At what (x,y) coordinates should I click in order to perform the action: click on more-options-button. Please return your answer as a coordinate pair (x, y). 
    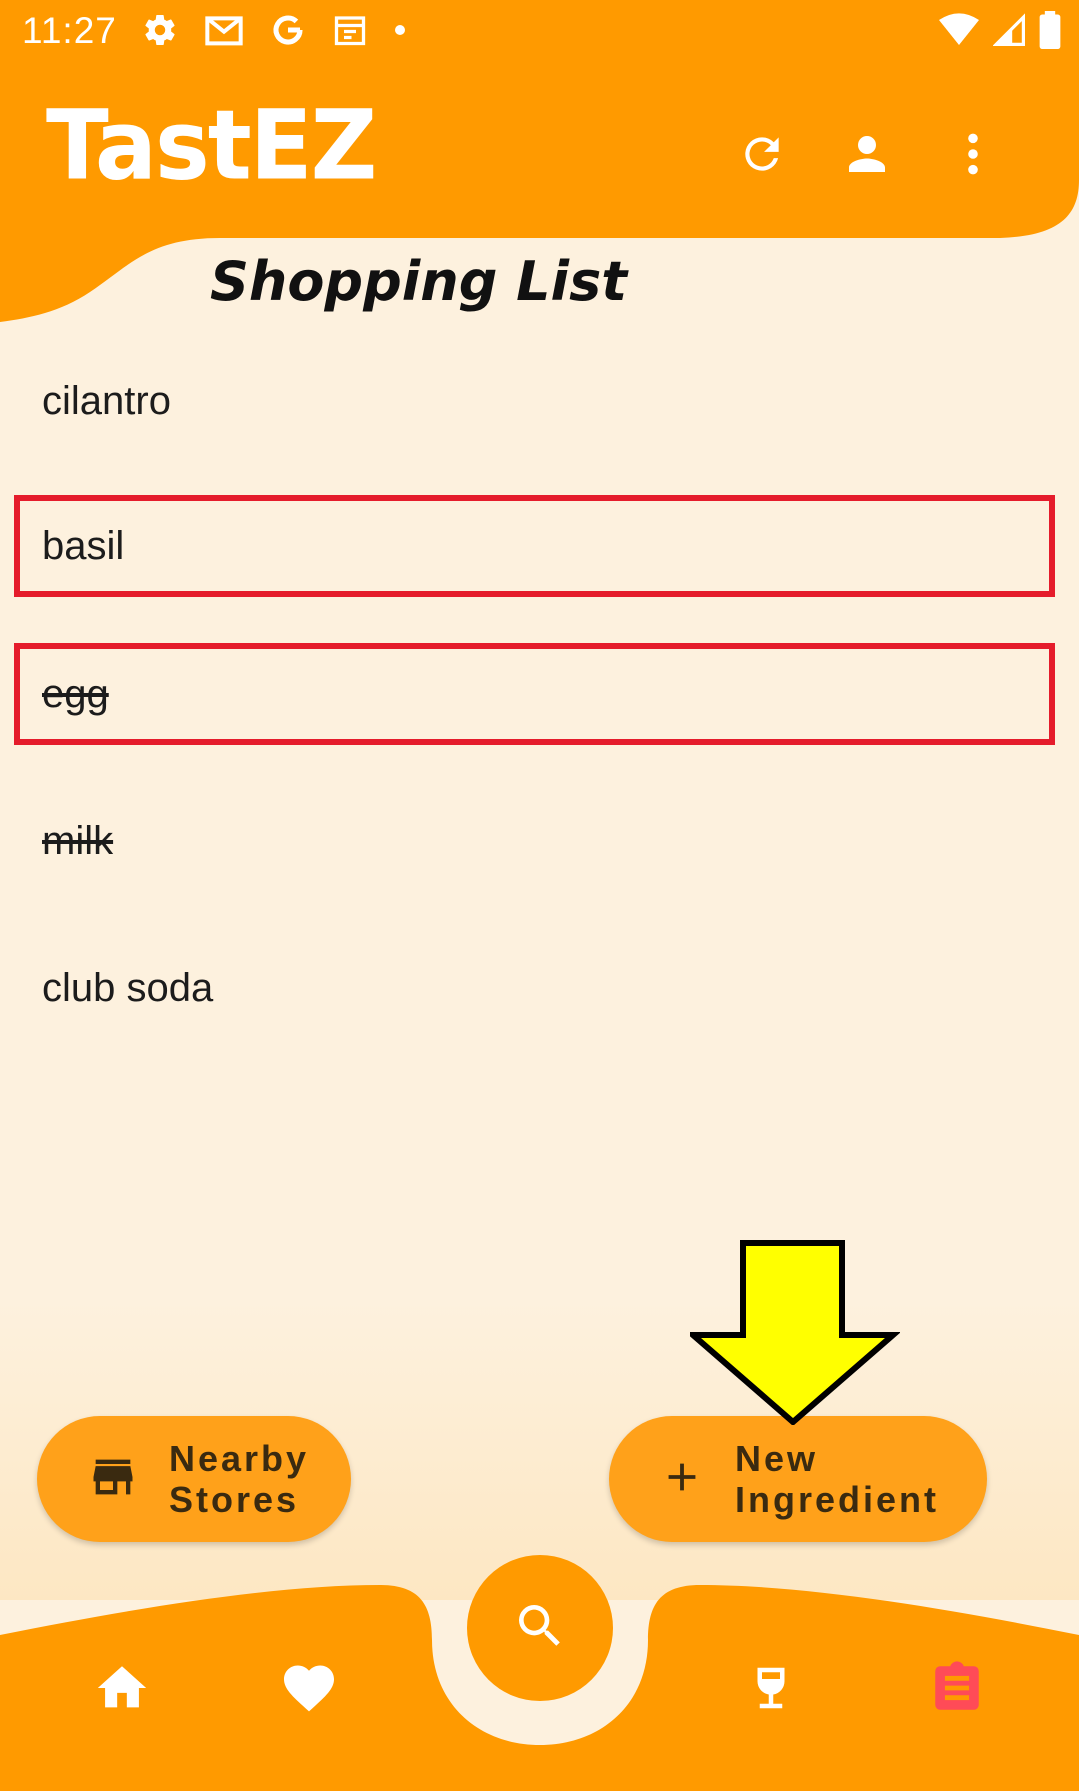
    Looking at the image, I should click on (973, 156).